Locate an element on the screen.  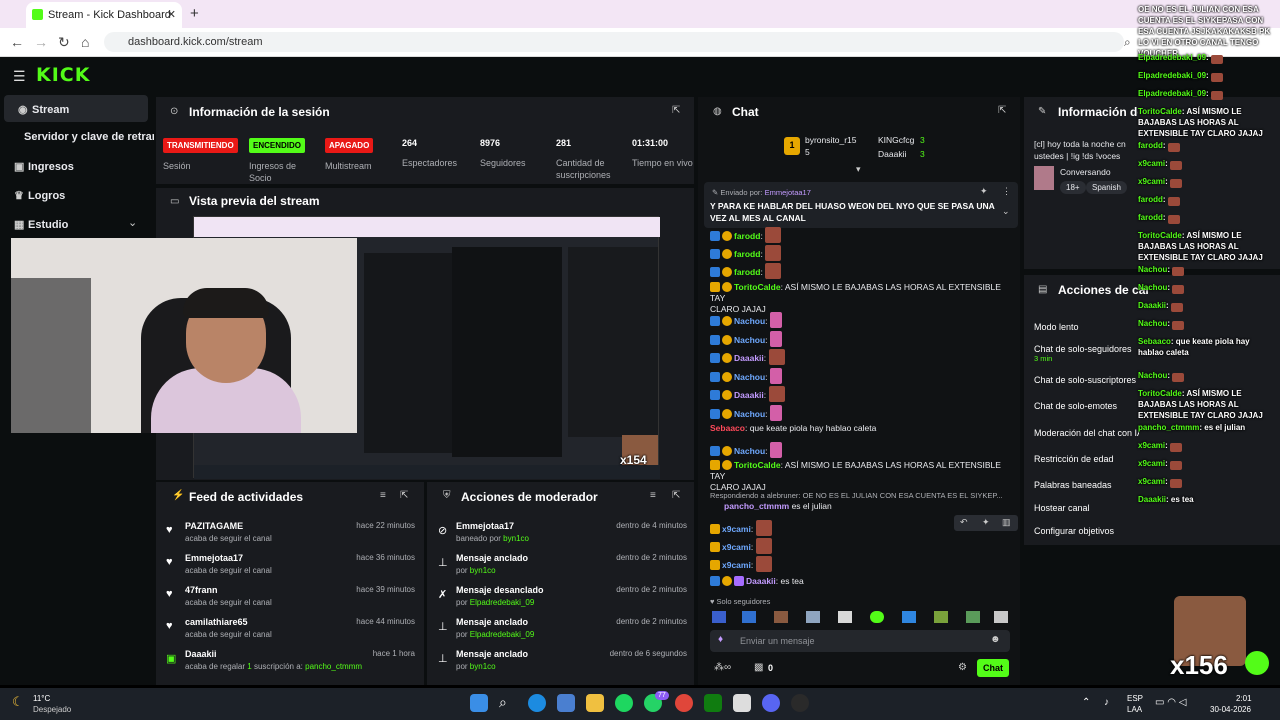
channel-action-item: Chat de solo-seguidores is located at coordinates (1086, 349).